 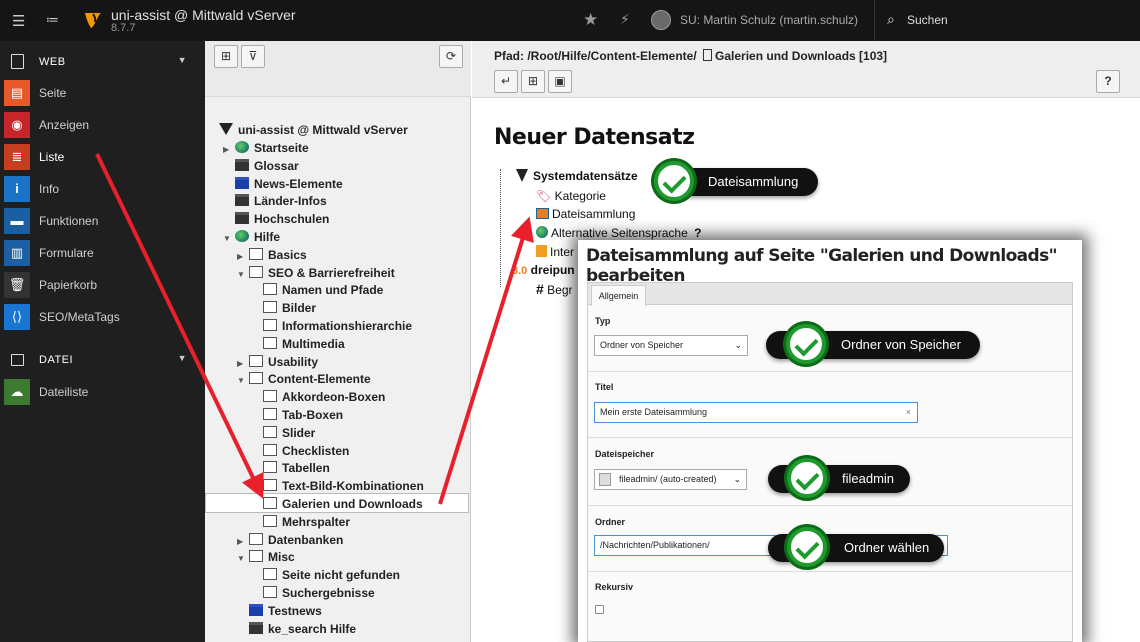 I want to click on tree-node: Tab-Boxen, so click(x=297, y=415).